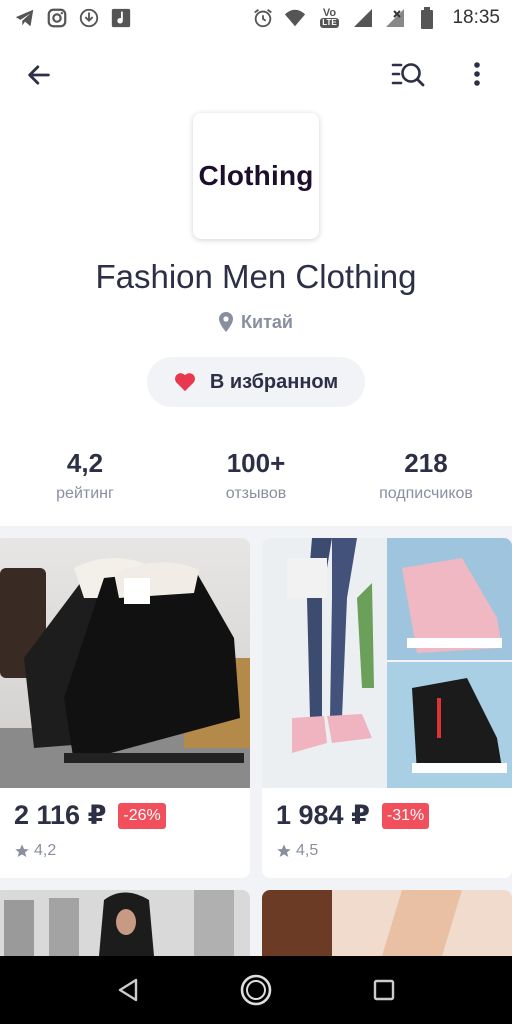 This screenshot has height=1024, width=512. What do you see at coordinates (39, 75) in the screenshot?
I see `arrow-left-icon` at bounding box center [39, 75].